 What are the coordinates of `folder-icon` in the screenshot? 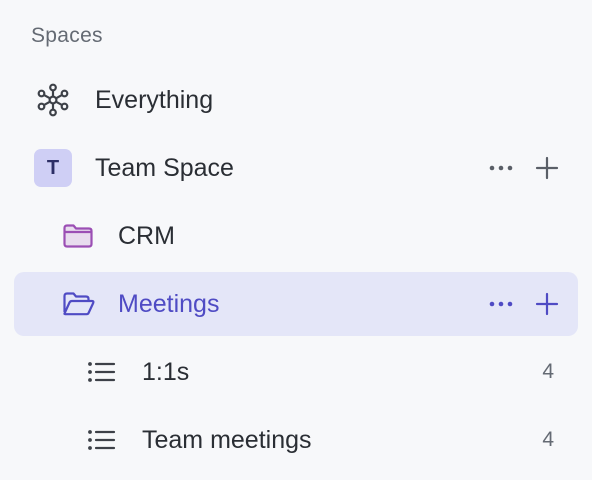 It's located at (78, 236).